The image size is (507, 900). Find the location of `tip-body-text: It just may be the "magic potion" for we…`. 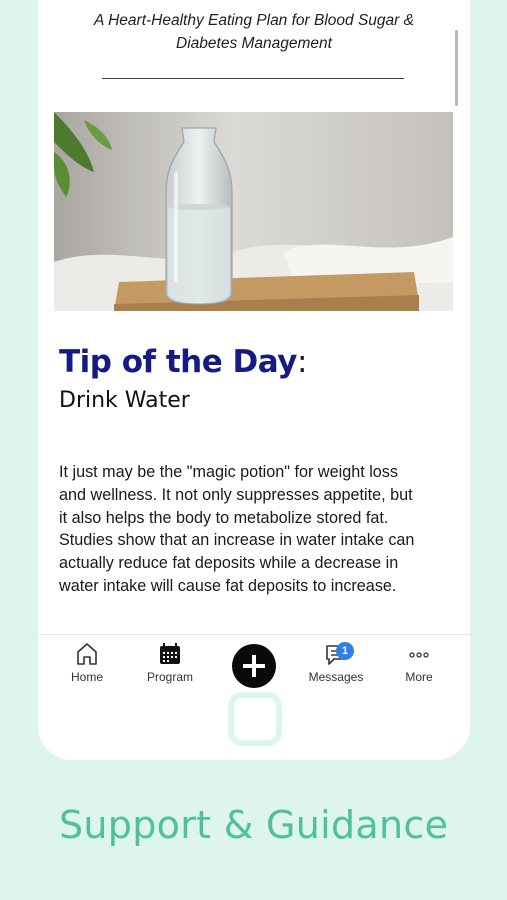

tip-body-text: It just may be the "magic potion" for we… is located at coordinates (237, 529).